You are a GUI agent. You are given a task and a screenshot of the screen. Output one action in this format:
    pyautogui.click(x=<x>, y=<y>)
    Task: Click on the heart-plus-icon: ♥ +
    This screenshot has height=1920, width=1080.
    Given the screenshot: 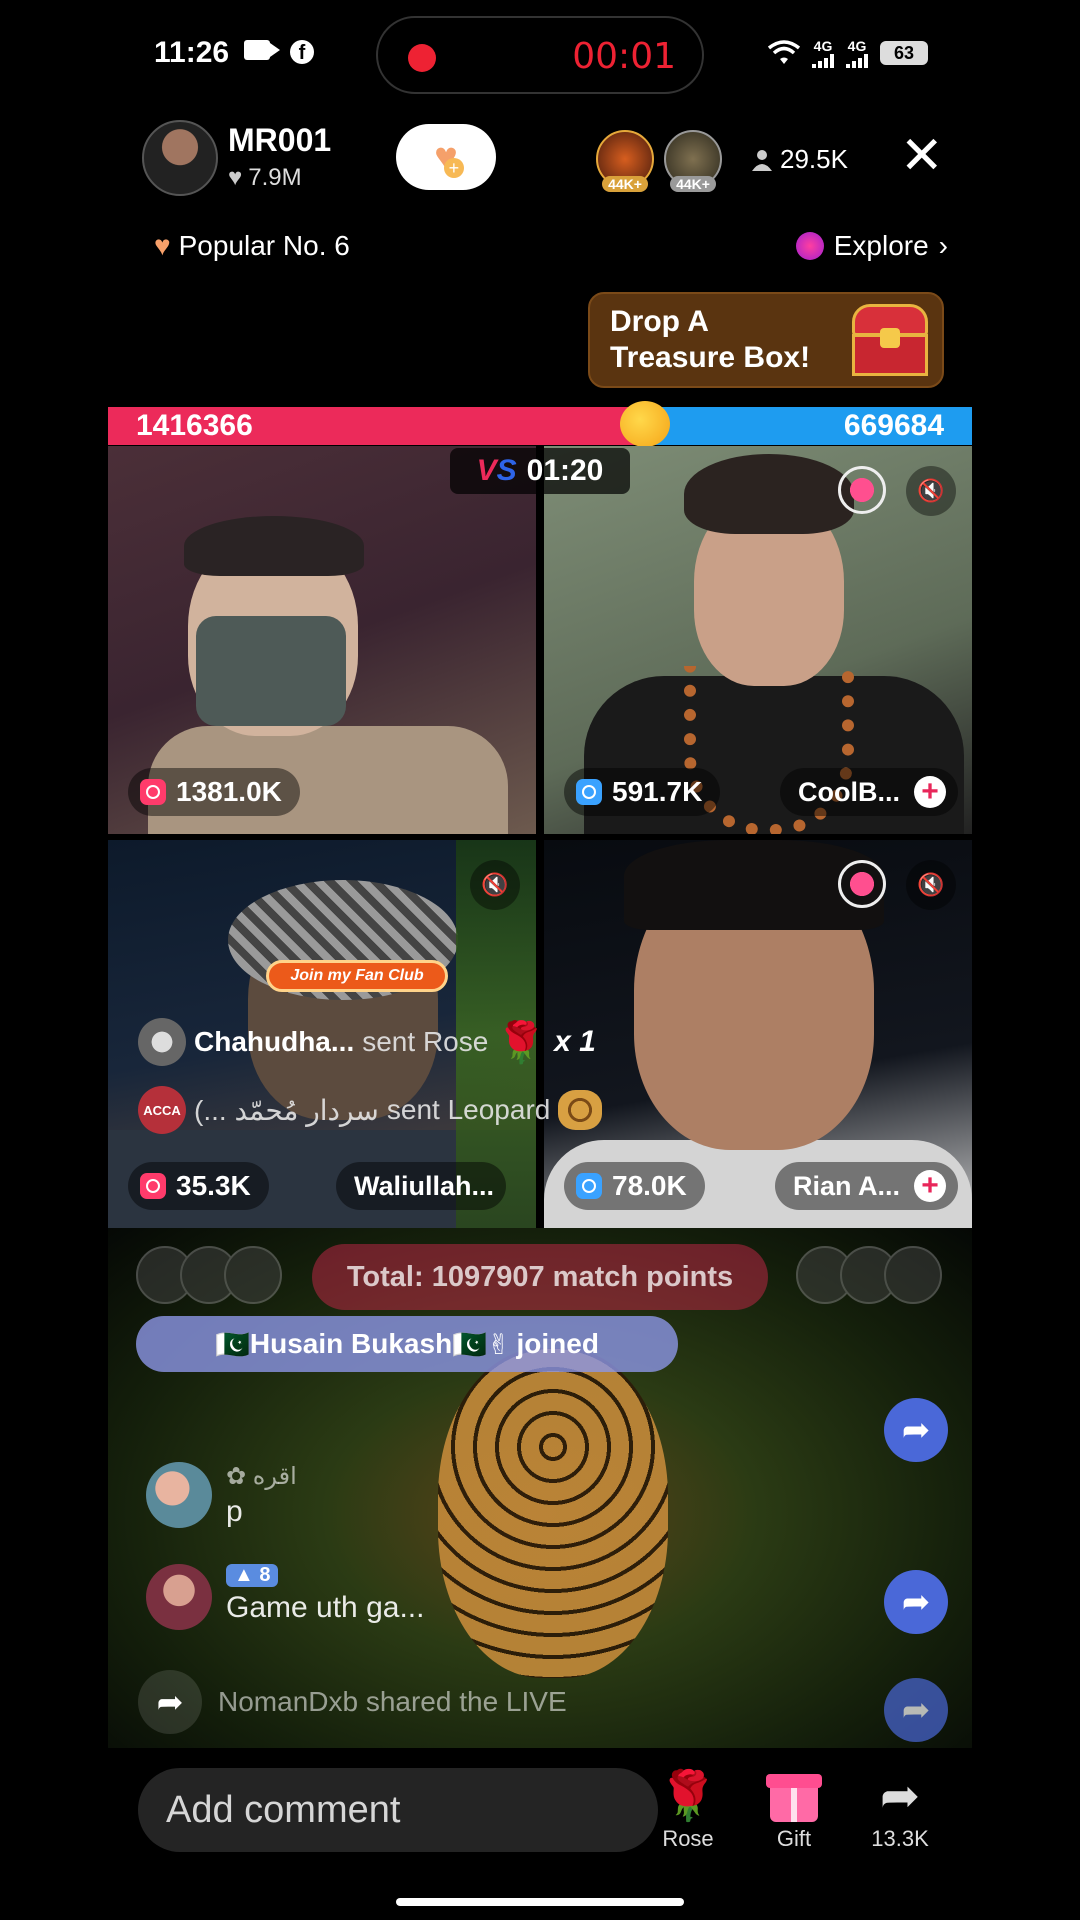 What is the action you would take?
    pyautogui.click(x=449, y=157)
    